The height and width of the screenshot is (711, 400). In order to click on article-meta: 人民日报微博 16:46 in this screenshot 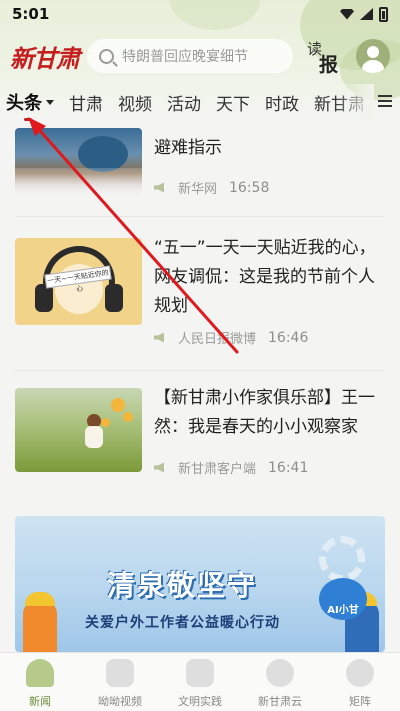, I will do `click(231, 337)`.